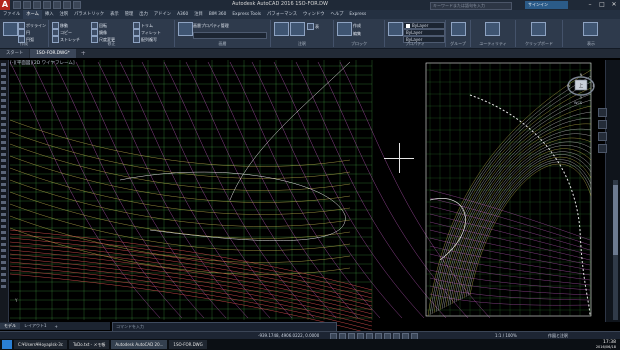 This screenshot has width=620, height=350. What do you see at coordinates (16, 300) in the screenshot?
I see `ucs-icon: Y` at bounding box center [16, 300].